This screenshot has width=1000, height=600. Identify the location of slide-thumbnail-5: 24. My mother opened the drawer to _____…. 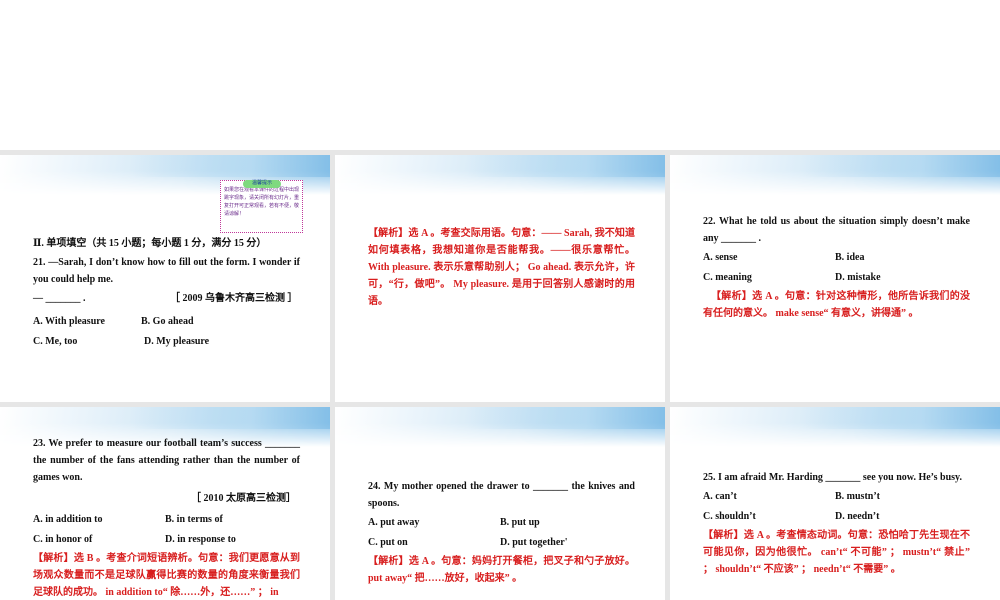
(500, 503).